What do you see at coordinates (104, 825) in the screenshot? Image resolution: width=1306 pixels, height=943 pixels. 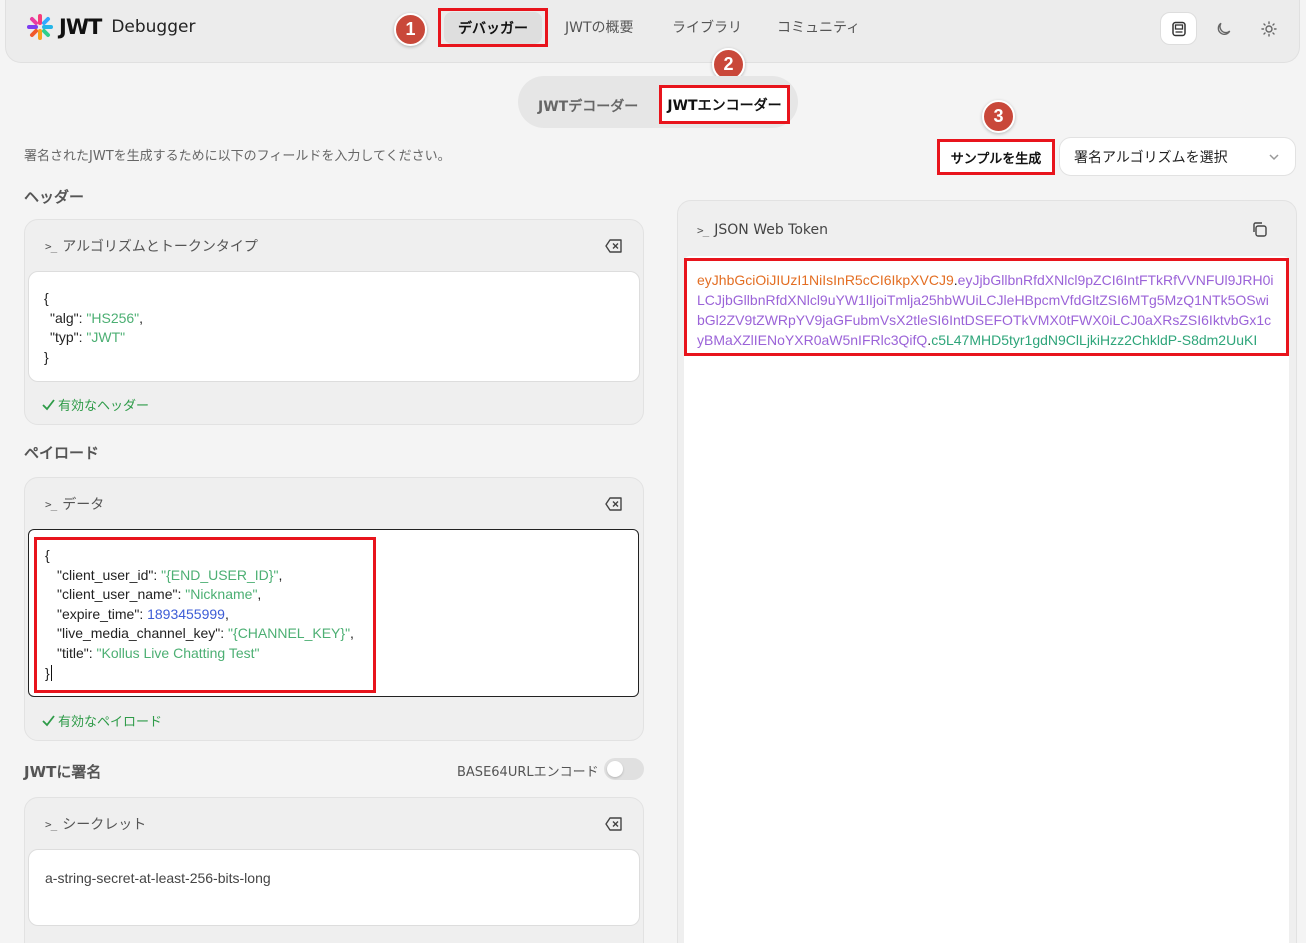 I see `secret-panel-label: シークレット` at bounding box center [104, 825].